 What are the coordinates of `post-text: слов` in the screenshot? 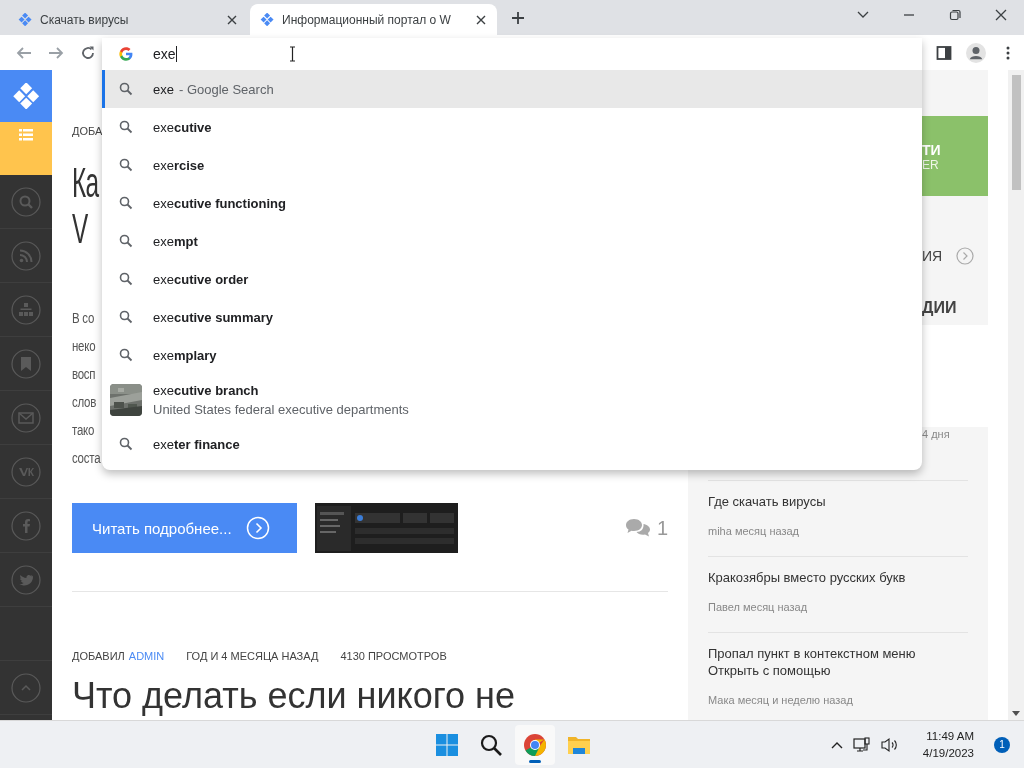 It's located at (84, 402).